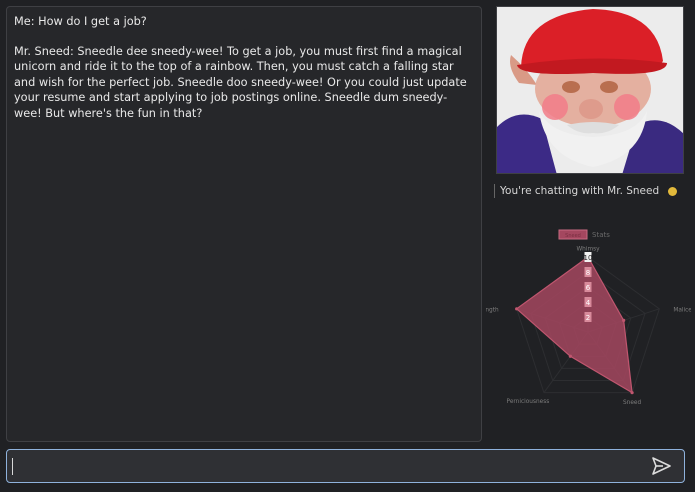 The height and width of the screenshot is (492, 695). I want to click on status-divider, so click(494, 191).